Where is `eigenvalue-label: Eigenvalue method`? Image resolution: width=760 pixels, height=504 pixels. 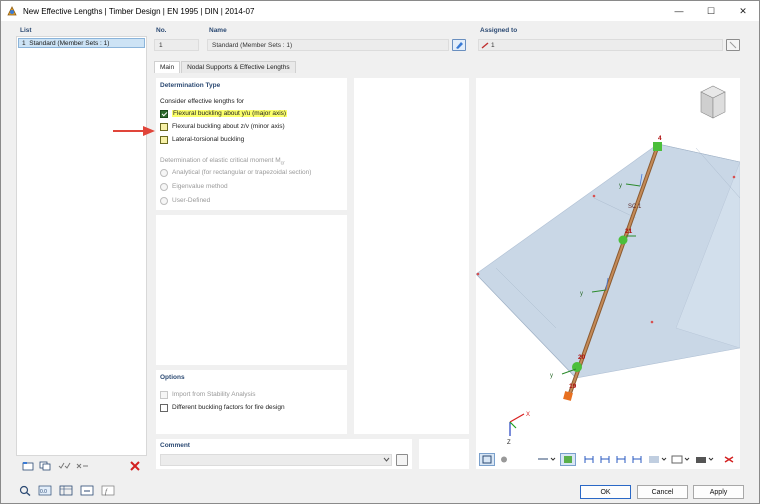
eigenvalue-label: Eigenvalue method is located at coordinates (200, 186).